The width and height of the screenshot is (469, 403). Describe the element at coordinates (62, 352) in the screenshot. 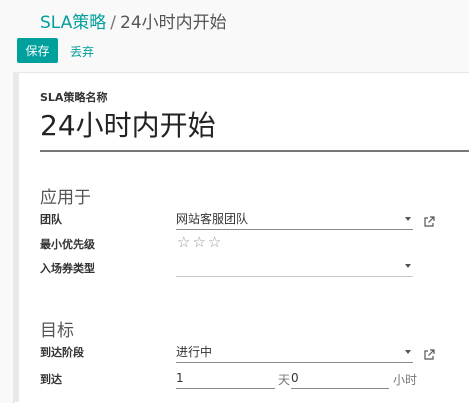

I see `reach-stage-label: 到达阶段` at that location.